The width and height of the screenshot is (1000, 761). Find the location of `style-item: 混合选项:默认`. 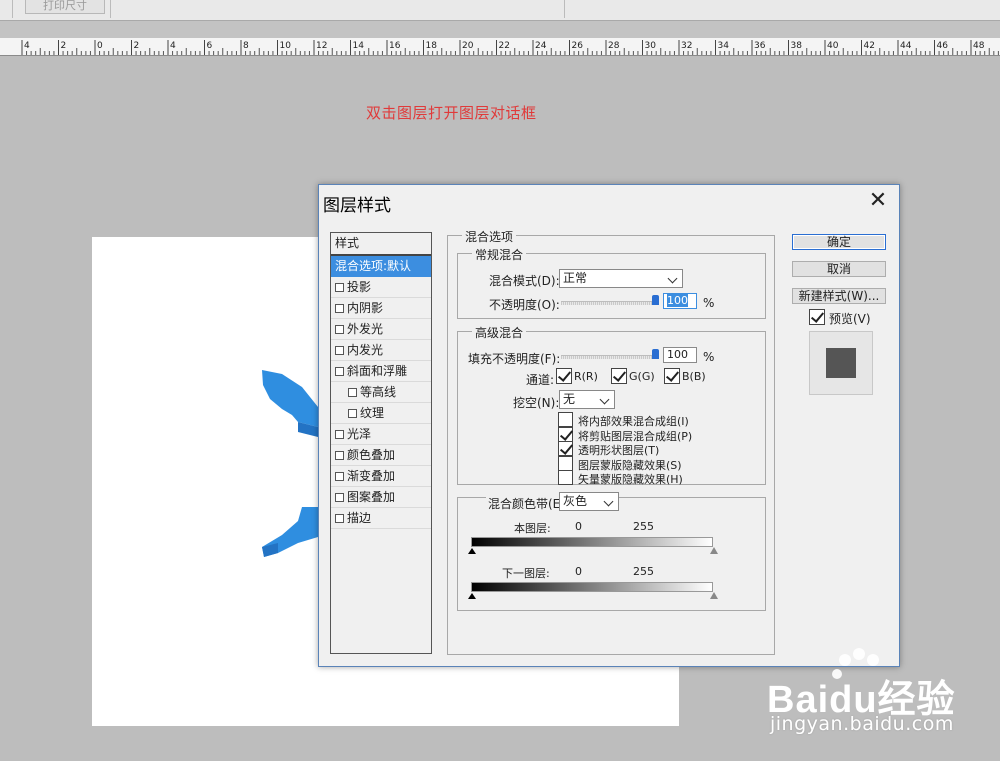

style-item: 混合选项:默认 is located at coordinates (381, 266).